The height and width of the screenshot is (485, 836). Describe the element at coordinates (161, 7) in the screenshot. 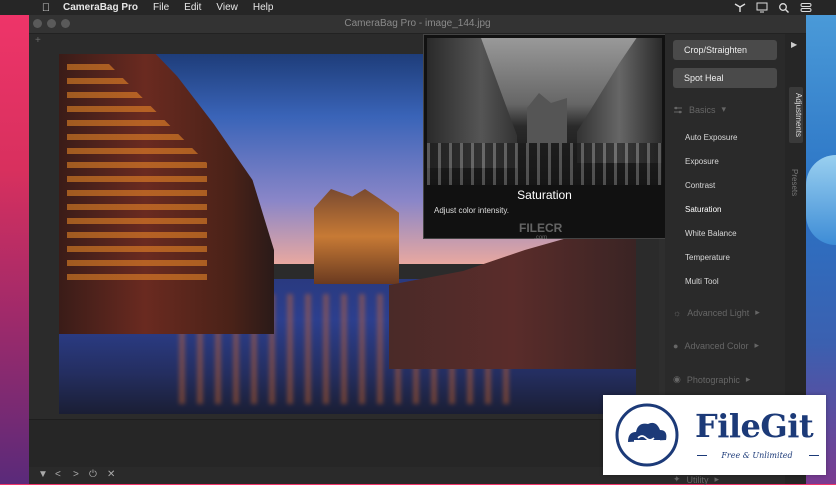

I see `menu-file: File` at that location.